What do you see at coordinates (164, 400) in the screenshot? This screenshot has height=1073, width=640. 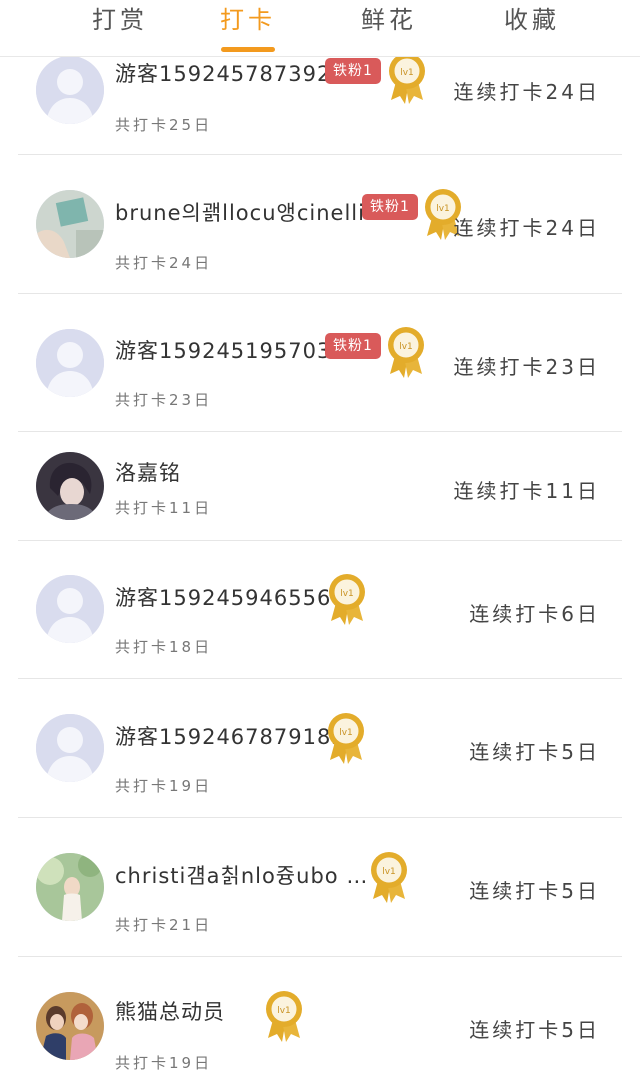 I see `total-count: 共打卡23日` at bounding box center [164, 400].